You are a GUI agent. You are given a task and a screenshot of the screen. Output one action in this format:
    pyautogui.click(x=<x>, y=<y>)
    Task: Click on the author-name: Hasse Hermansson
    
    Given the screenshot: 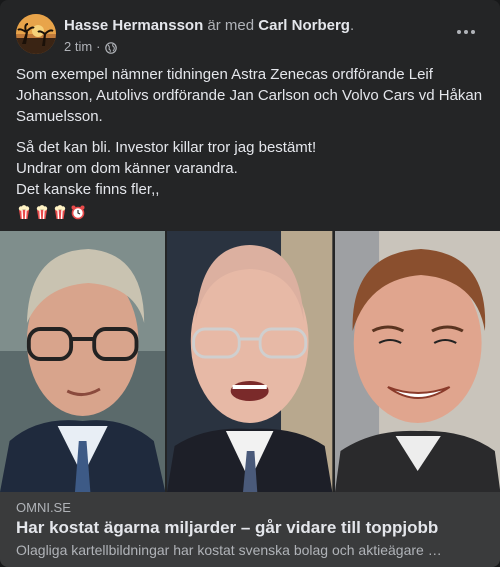 What is the action you would take?
    pyautogui.click(x=133, y=25)
    